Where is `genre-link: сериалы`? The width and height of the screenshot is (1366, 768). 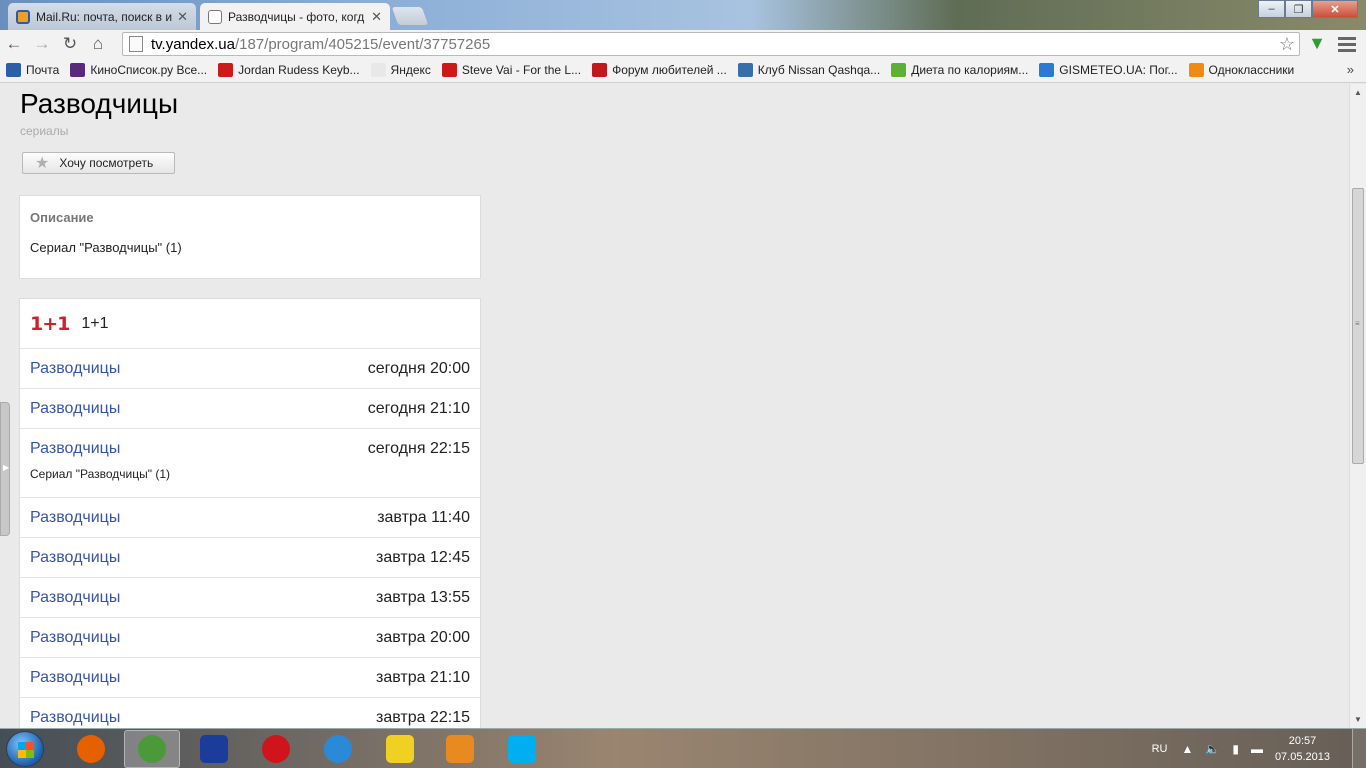
genre-link: сериалы is located at coordinates (44, 131).